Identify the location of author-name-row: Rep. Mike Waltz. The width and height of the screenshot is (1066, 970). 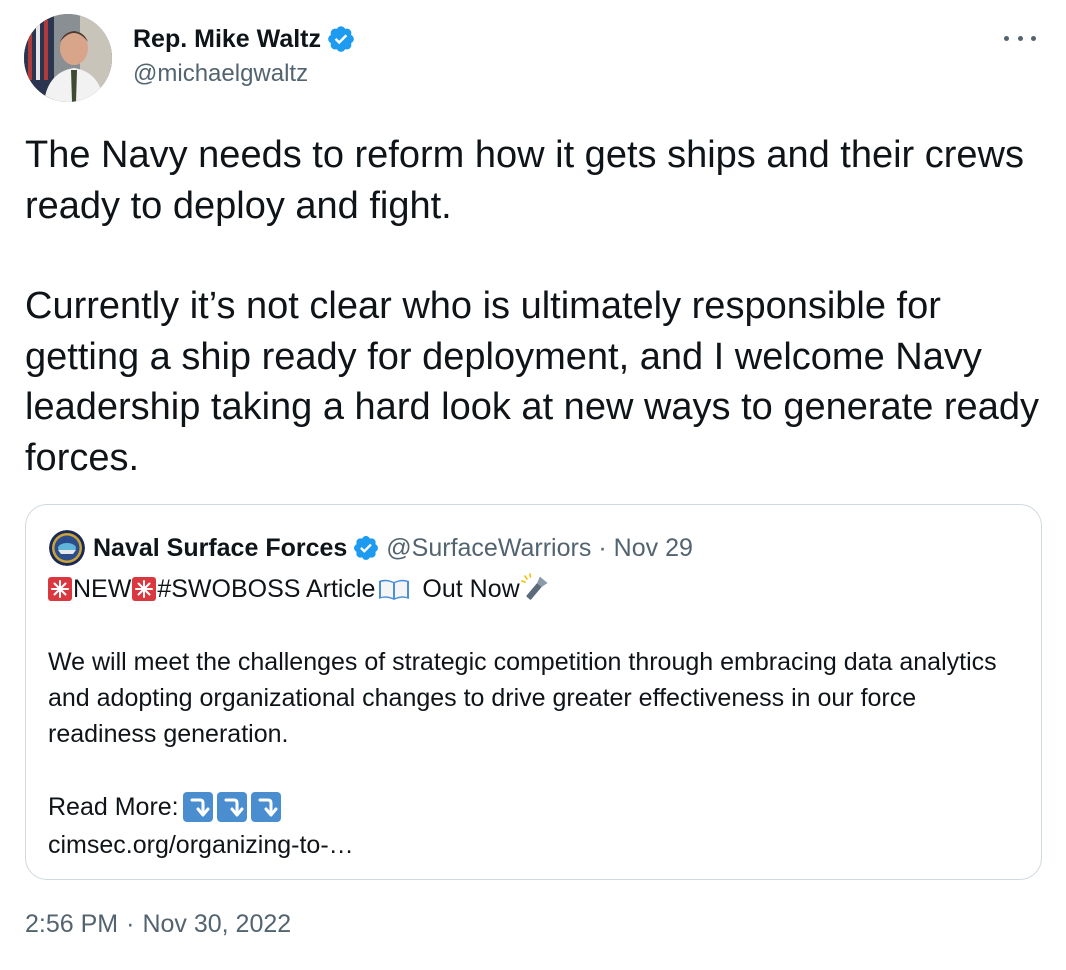
(244, 39).